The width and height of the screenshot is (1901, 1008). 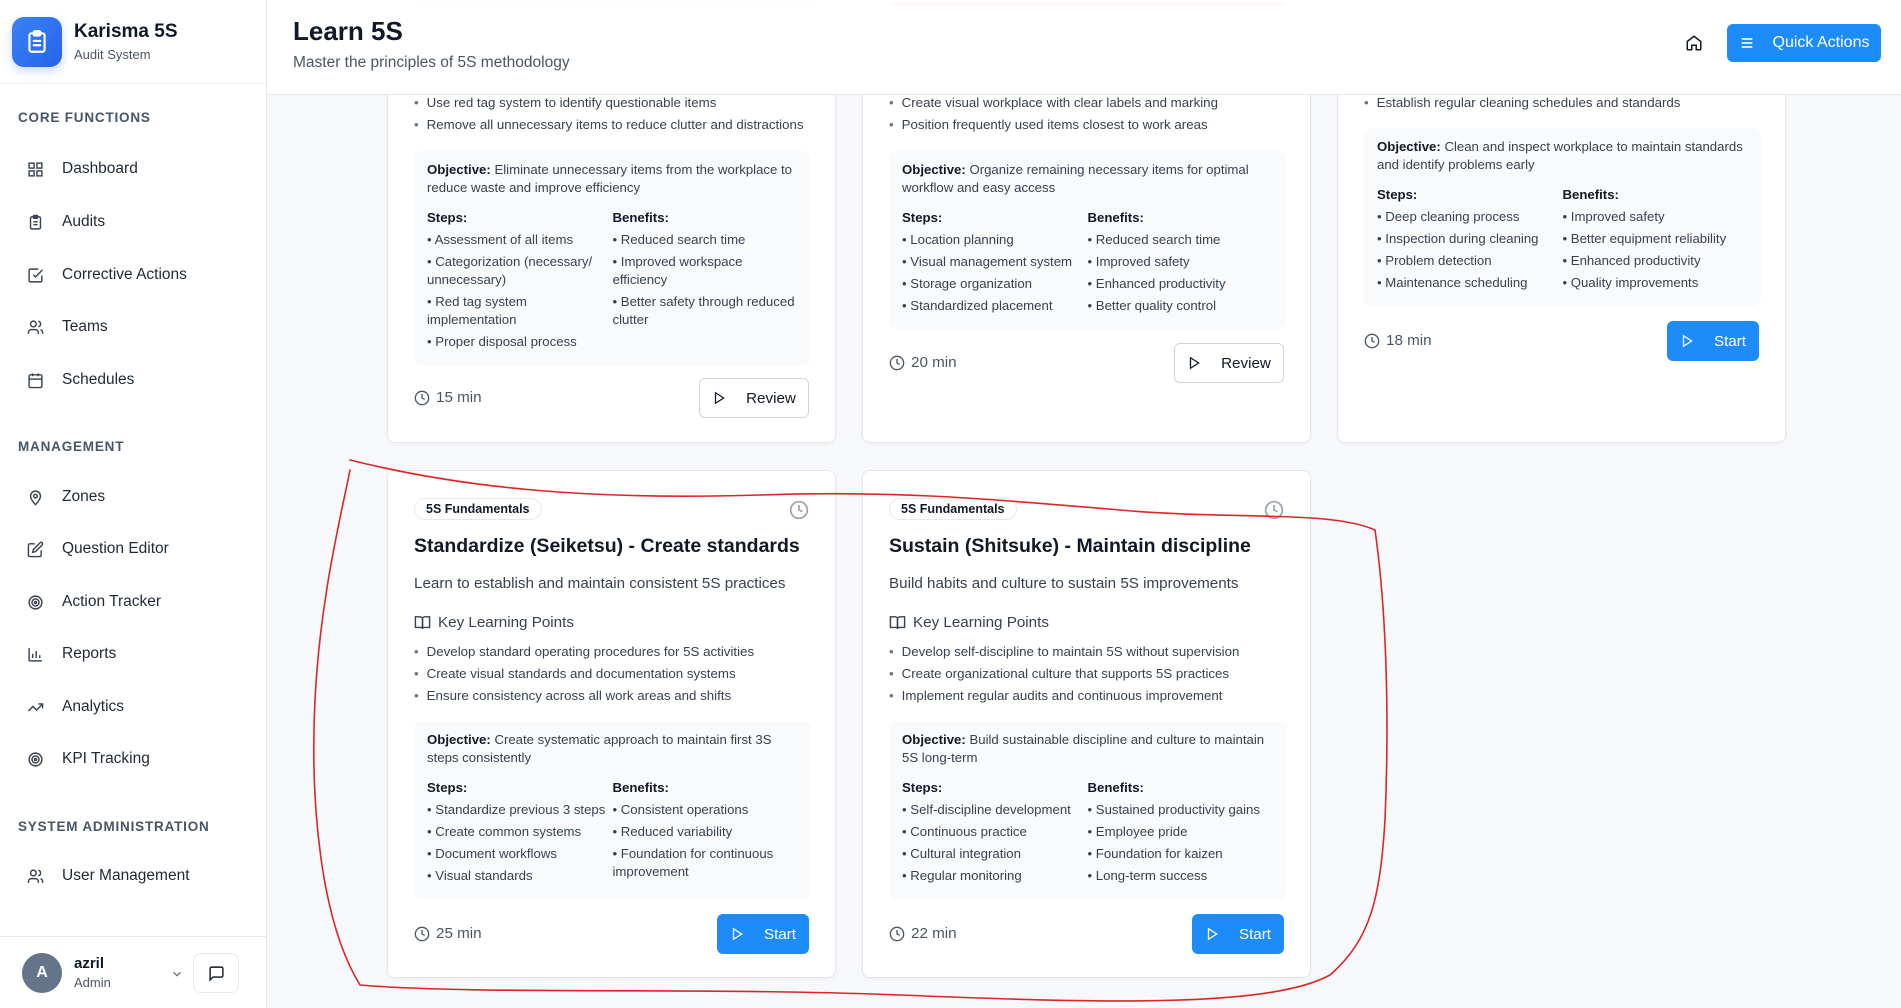 I want to click on sidebar-item-action-tracker: Action Tracker, so click(x=132, y=602).